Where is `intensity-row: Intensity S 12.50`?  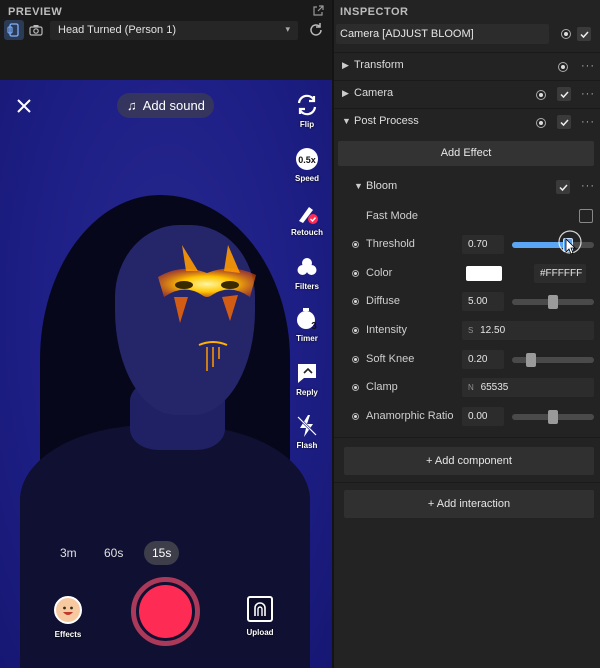
intensity-row: Intensity S 12.50 is located at coordinates (467, 331).